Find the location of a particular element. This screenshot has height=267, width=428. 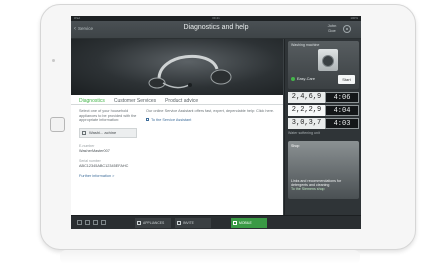

external-link-icon is located at coordinates (147, 120).